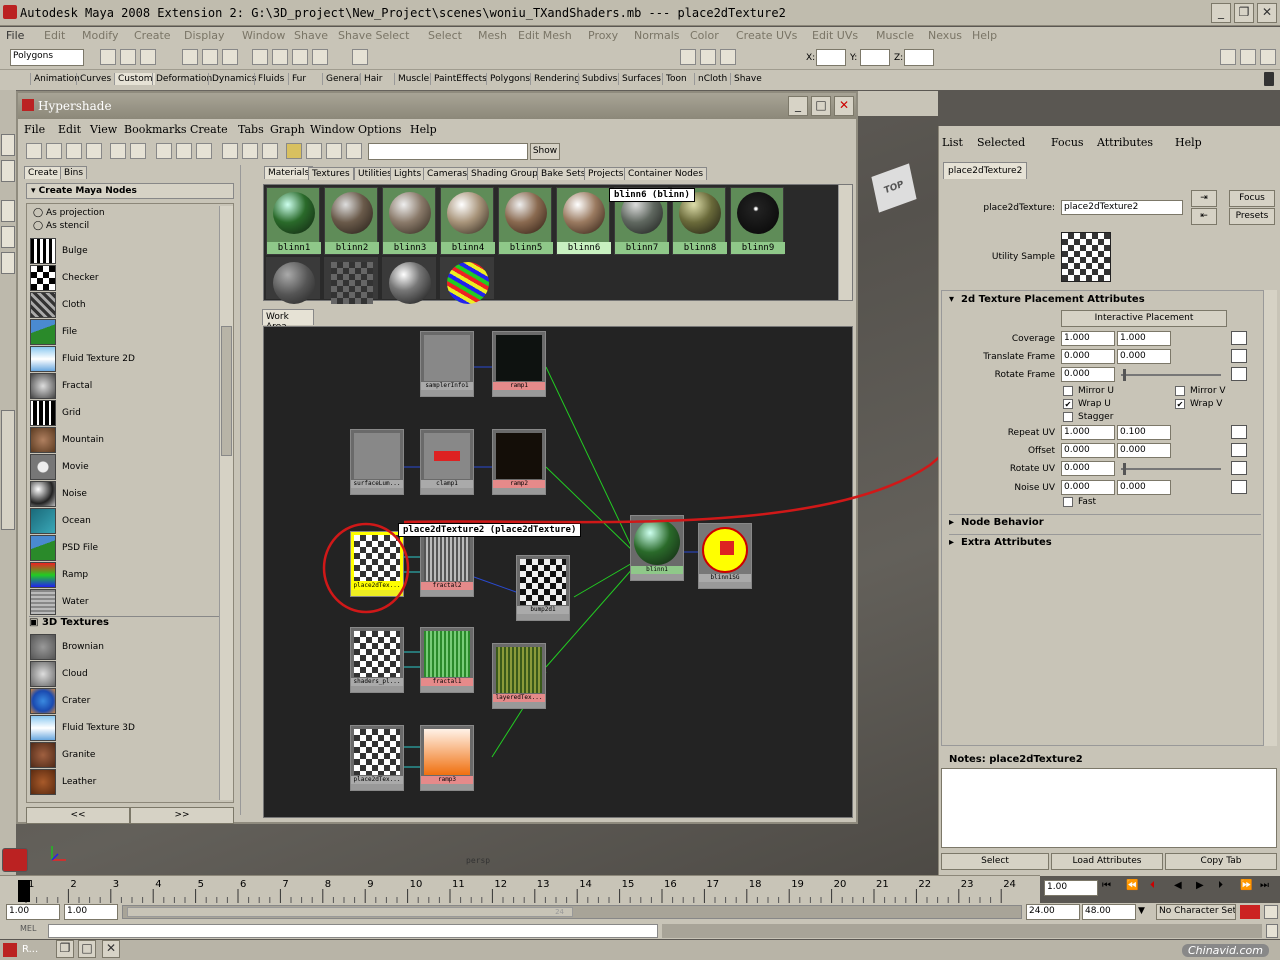 This screenshot has width=1280, height=960. Describe the element at coordinates (8, 145) in the screenshot. I see `select-tool-icon` at that location.